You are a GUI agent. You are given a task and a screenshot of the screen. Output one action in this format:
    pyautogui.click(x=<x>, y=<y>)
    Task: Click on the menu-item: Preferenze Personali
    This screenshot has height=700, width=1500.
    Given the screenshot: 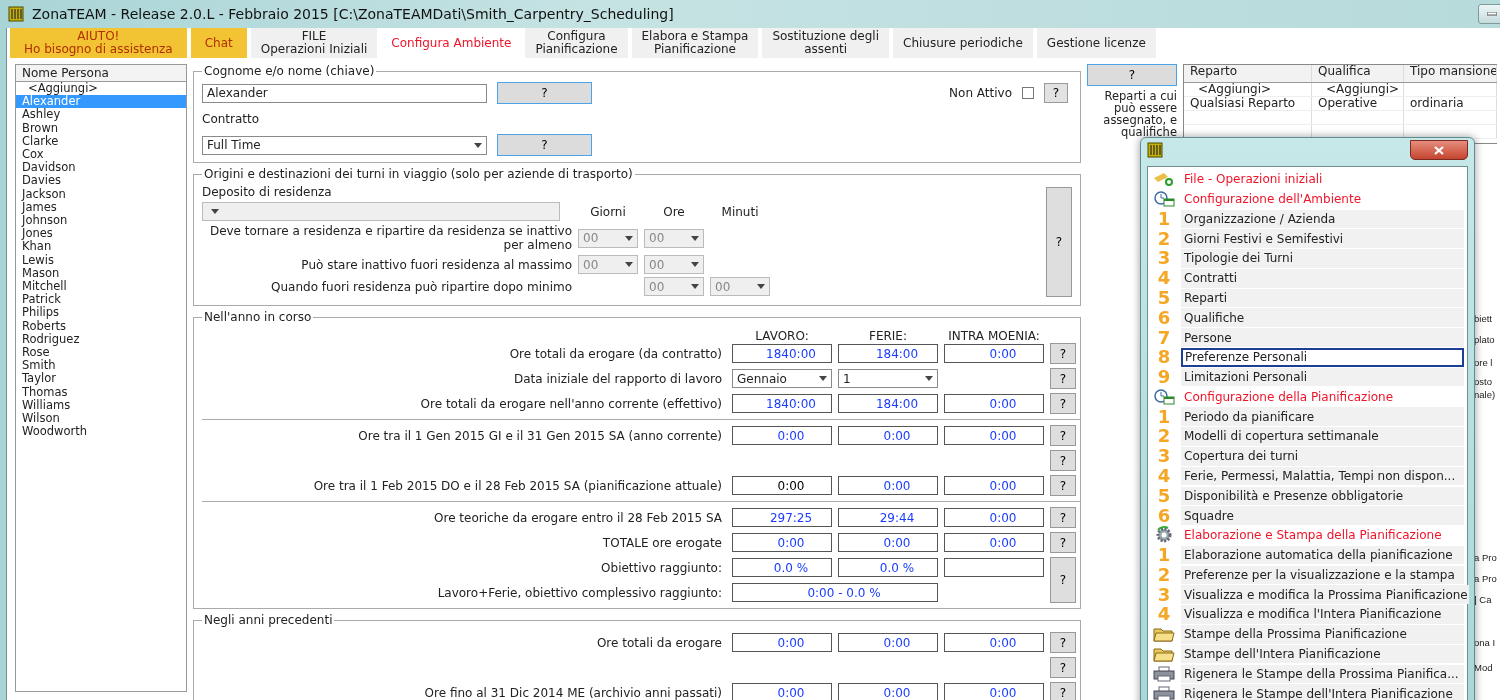 What is the action you would take?
    pyautogui.click(x=1322, y=357)
    